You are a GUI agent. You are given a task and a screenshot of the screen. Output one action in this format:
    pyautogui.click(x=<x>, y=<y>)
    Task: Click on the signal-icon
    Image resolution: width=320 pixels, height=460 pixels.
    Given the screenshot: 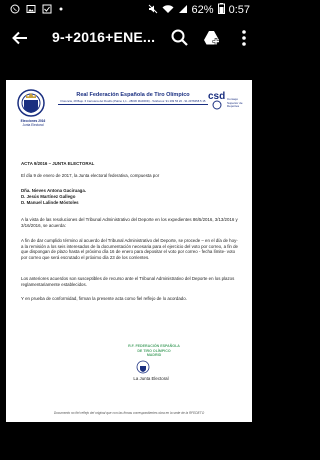 What is the action you would take?
    pyautogui.click(x=183, y=10)
    